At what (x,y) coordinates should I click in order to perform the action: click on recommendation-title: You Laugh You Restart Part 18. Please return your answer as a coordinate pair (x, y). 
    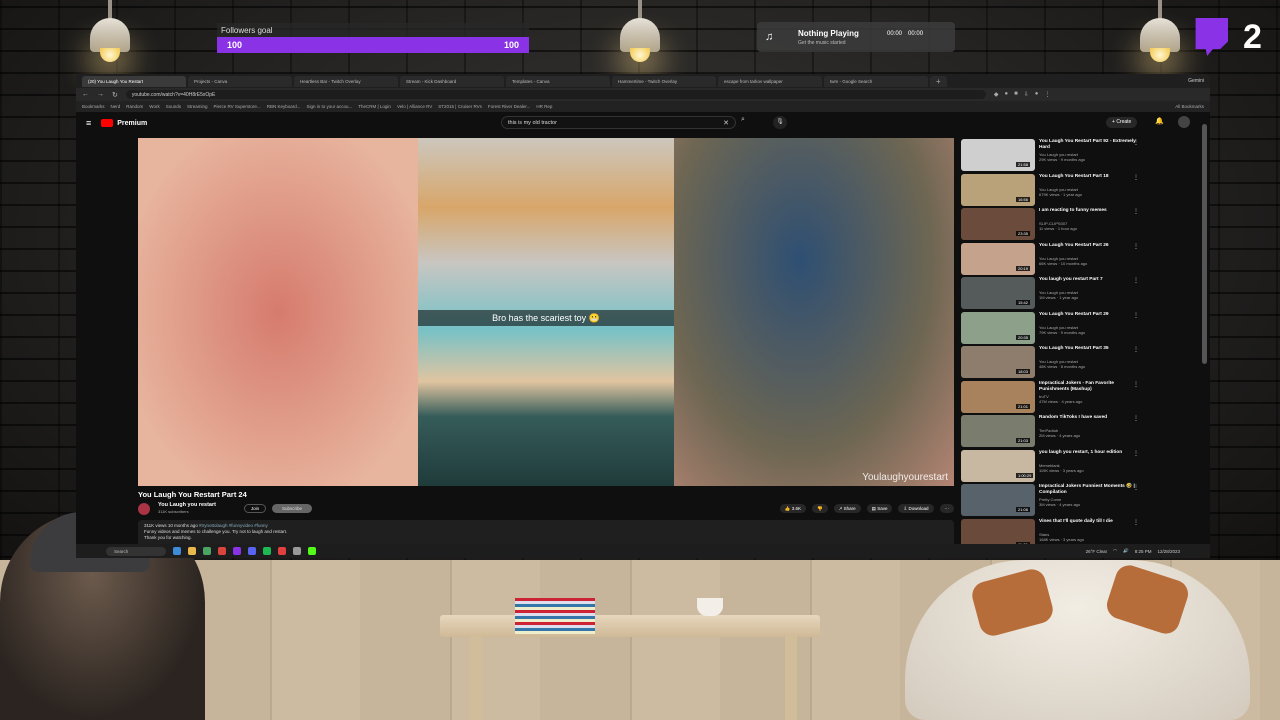
    Looking at the image, I should click on (1088, 177).